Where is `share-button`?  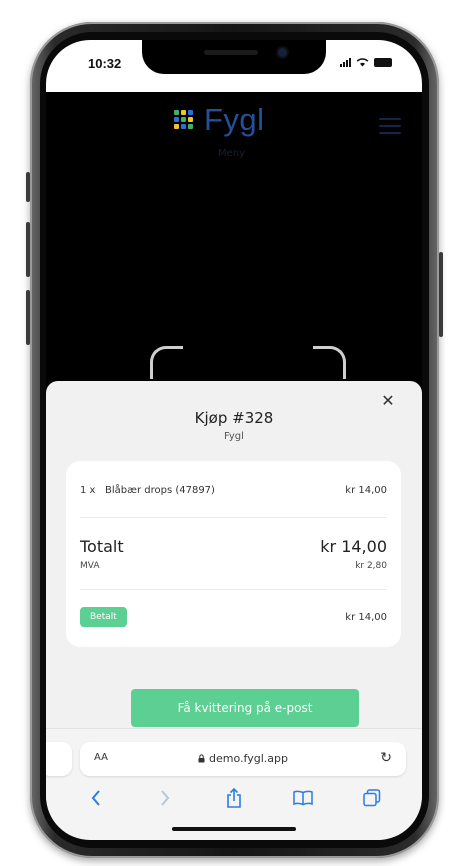 share-button is located at coordinates (234, 798).